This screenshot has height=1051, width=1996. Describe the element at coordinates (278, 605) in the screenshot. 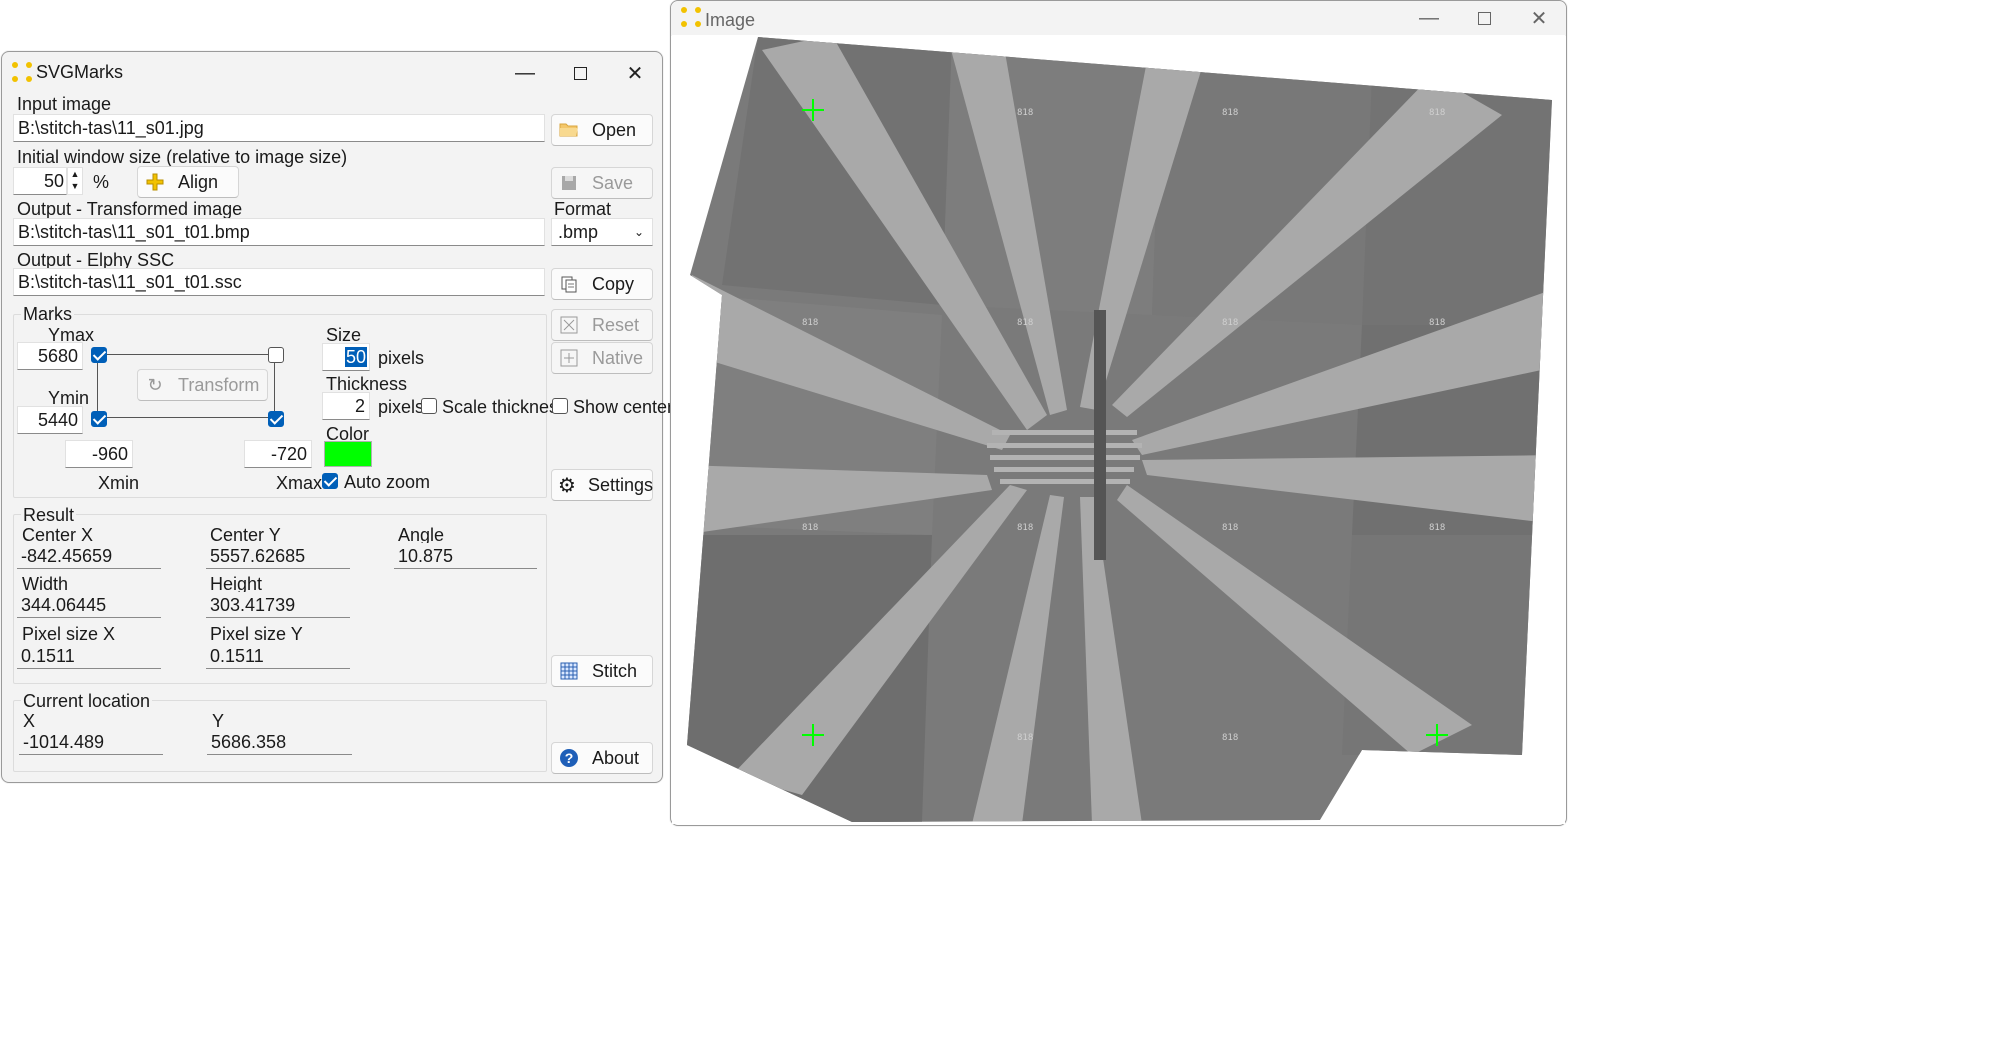

I see `height-value: 303.41739` at that location.